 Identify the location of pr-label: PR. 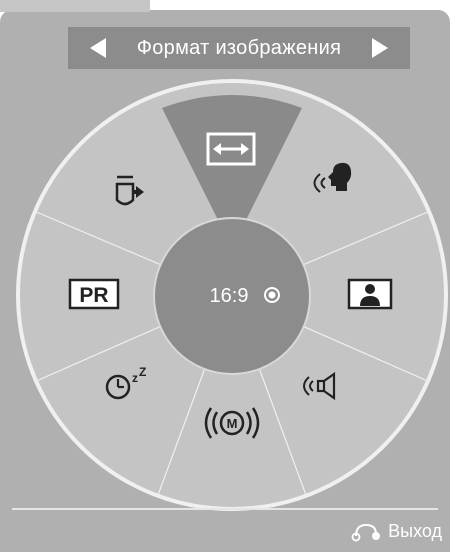
(93, 295).